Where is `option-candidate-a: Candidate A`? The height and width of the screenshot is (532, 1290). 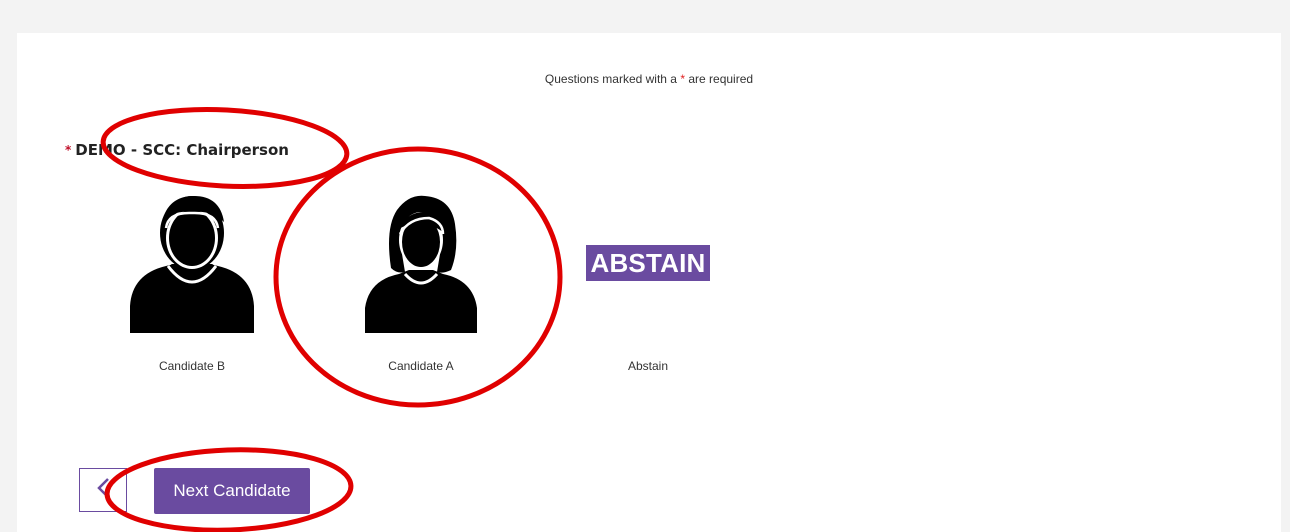
option-candidate-a: Candidate A is located at coordinates (421, 283).